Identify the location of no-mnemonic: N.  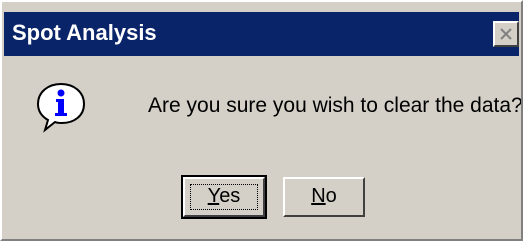
(318, 196).